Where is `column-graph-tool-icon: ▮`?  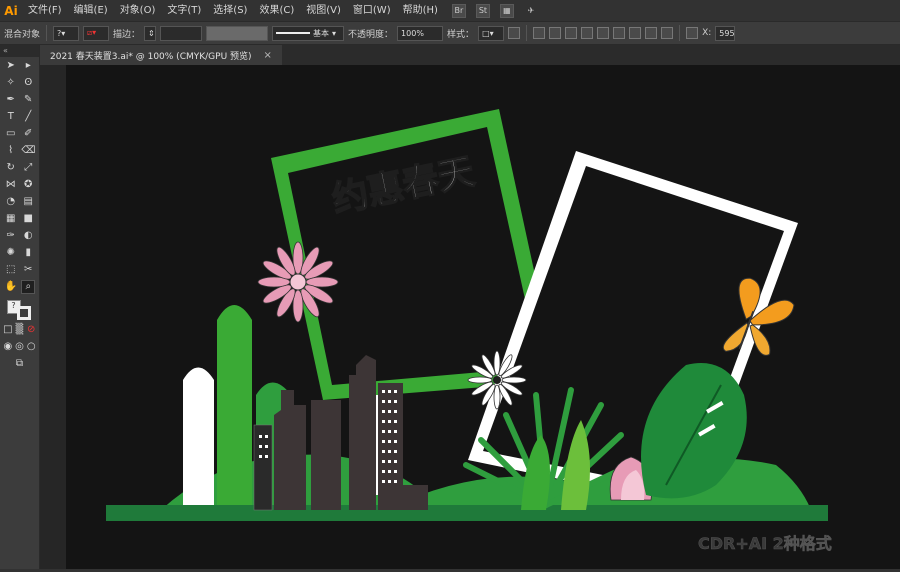
column-graph-tool-icon: ▮ is located at coordinates (28, 253).